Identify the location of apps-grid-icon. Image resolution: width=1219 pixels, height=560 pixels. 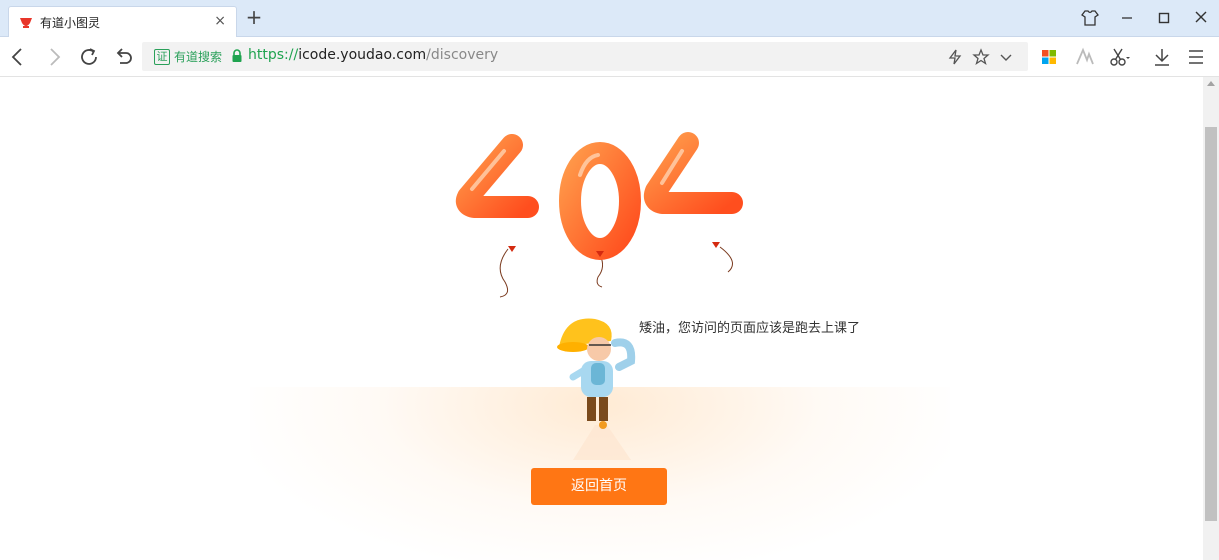
(1049, 57).